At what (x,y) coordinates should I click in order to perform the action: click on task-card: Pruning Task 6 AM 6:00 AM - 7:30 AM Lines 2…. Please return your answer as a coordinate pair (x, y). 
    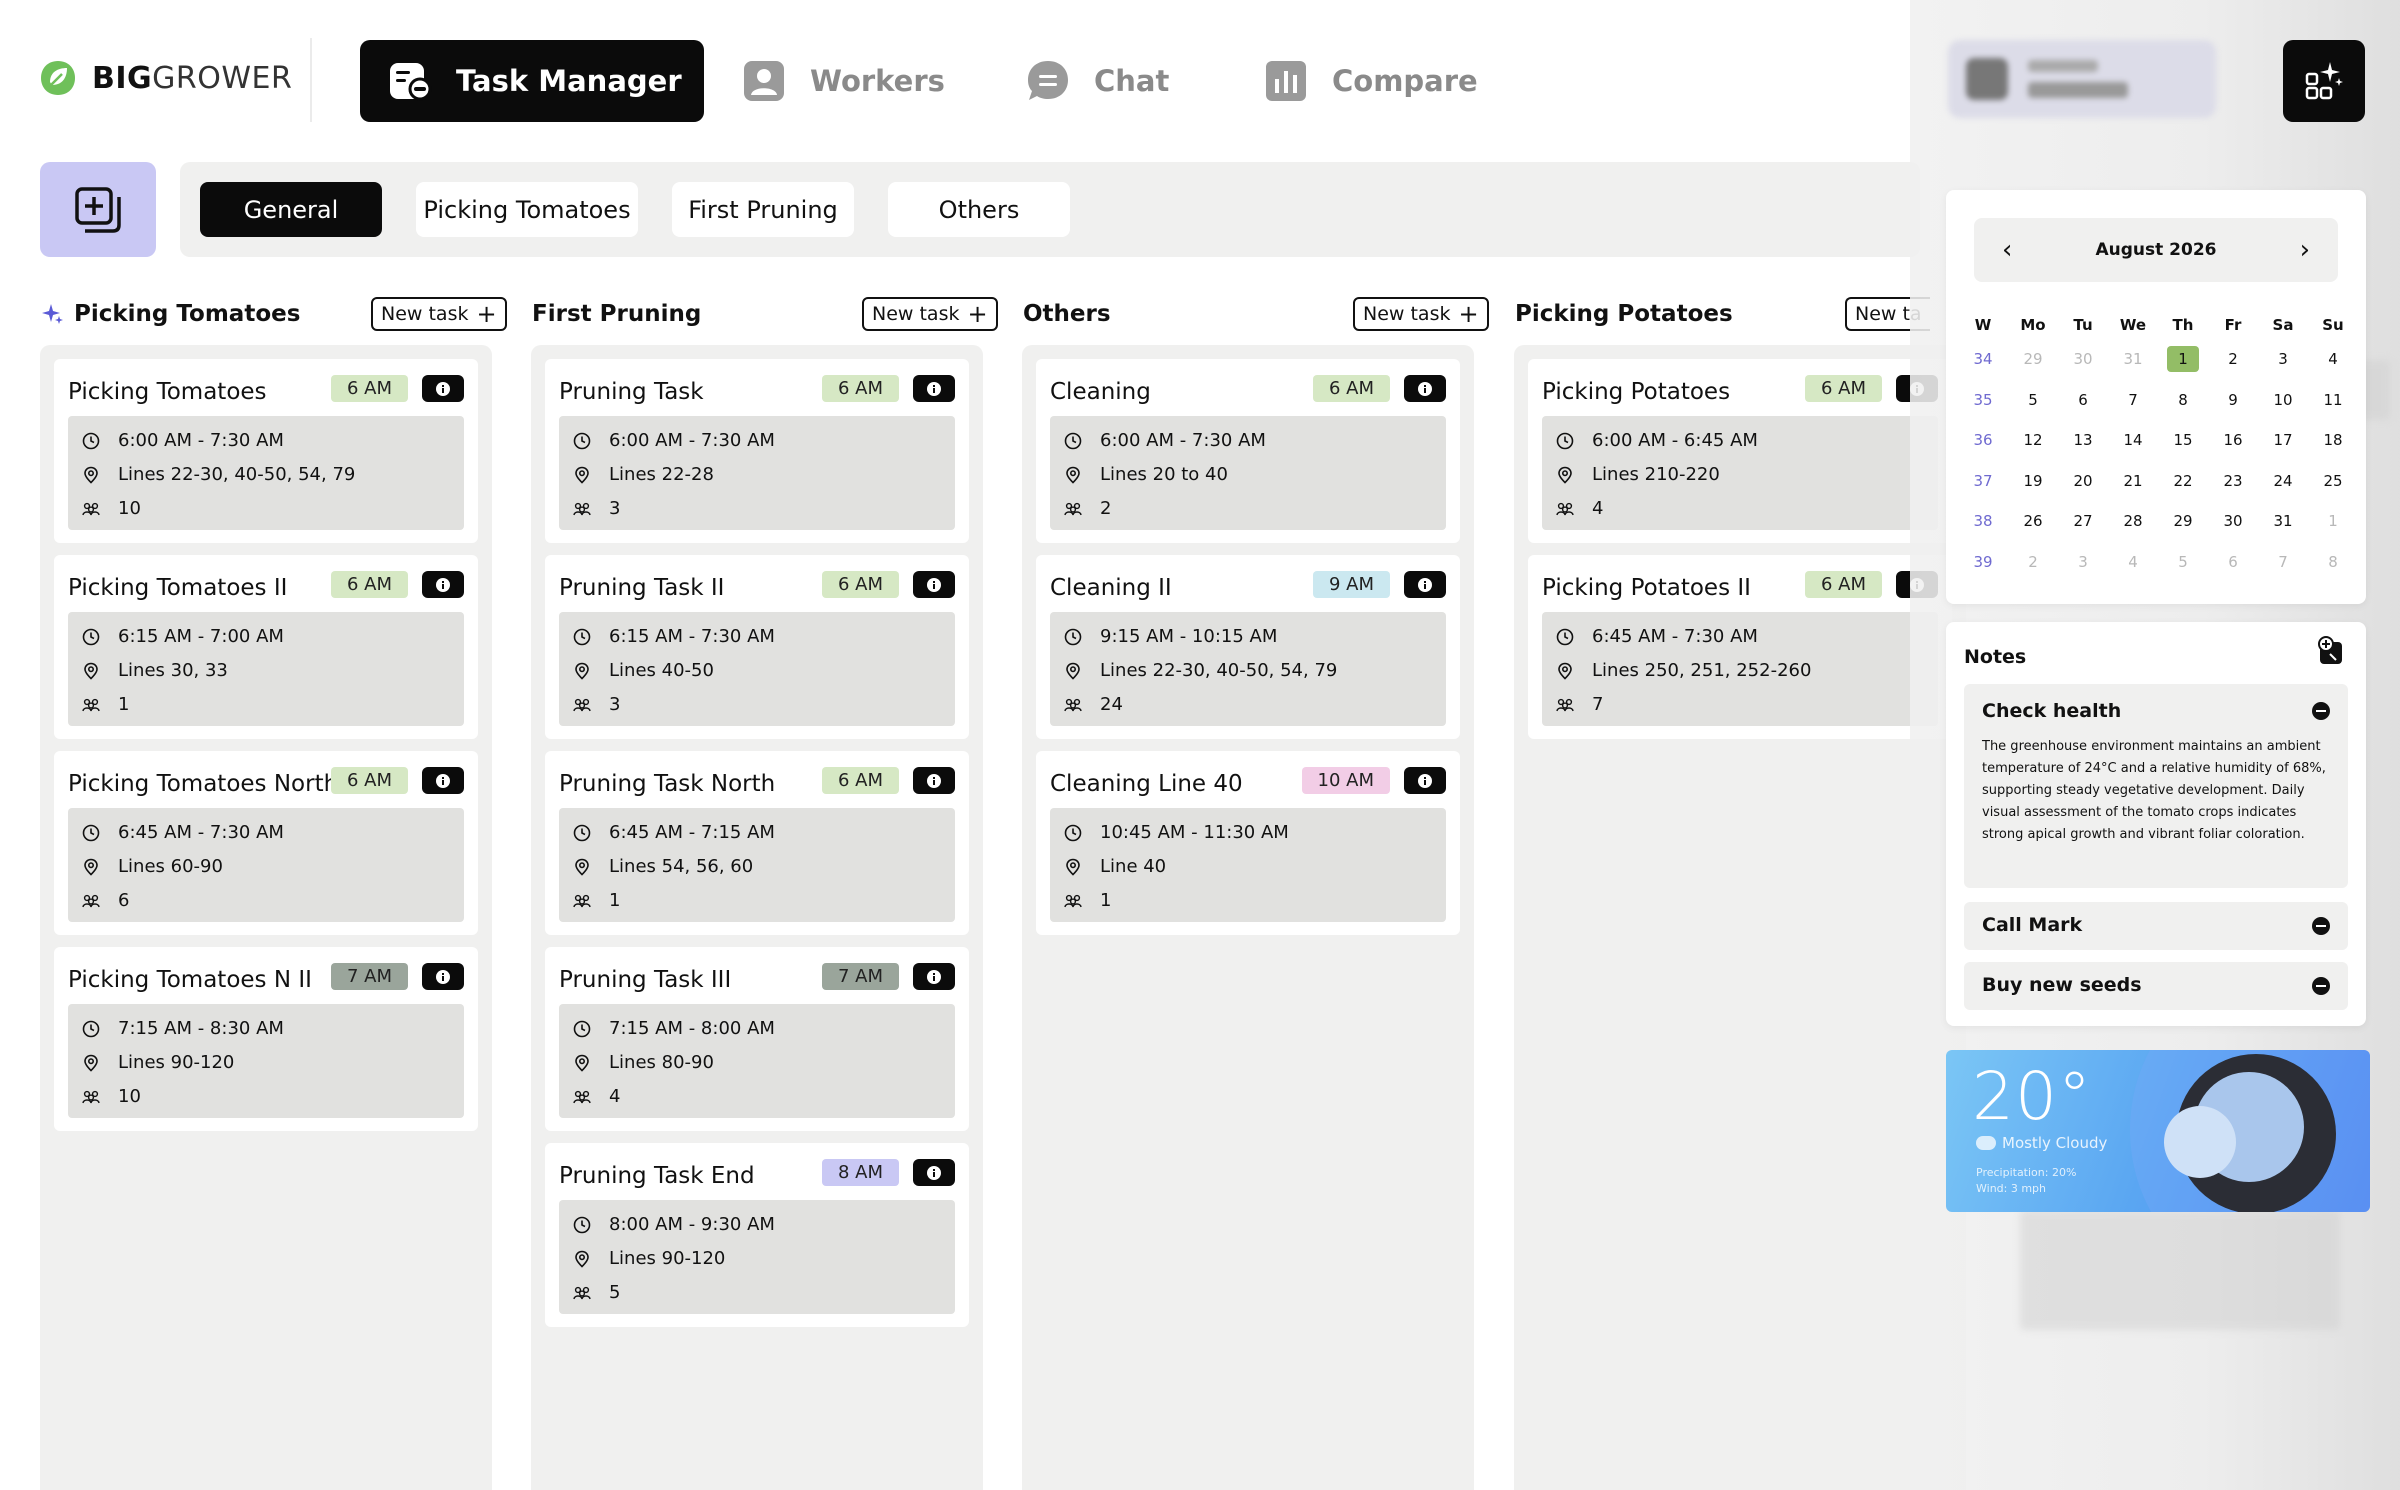
    Looking at the image, I should click on (757, 451).